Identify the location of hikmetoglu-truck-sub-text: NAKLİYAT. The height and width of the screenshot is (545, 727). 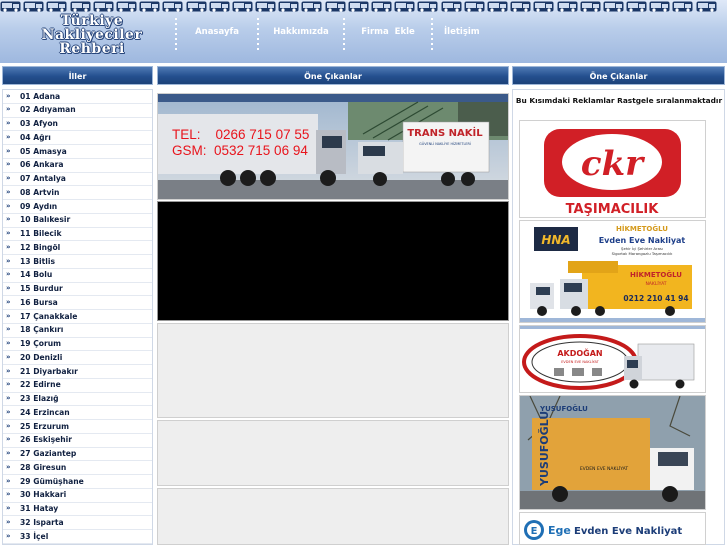
(655, 283).